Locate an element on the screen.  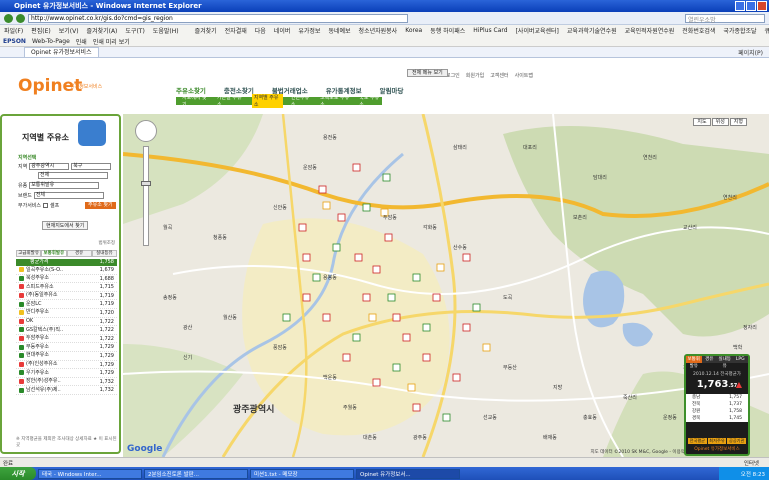
station-name: 우기주유소 is located at coordinates (37, 373).